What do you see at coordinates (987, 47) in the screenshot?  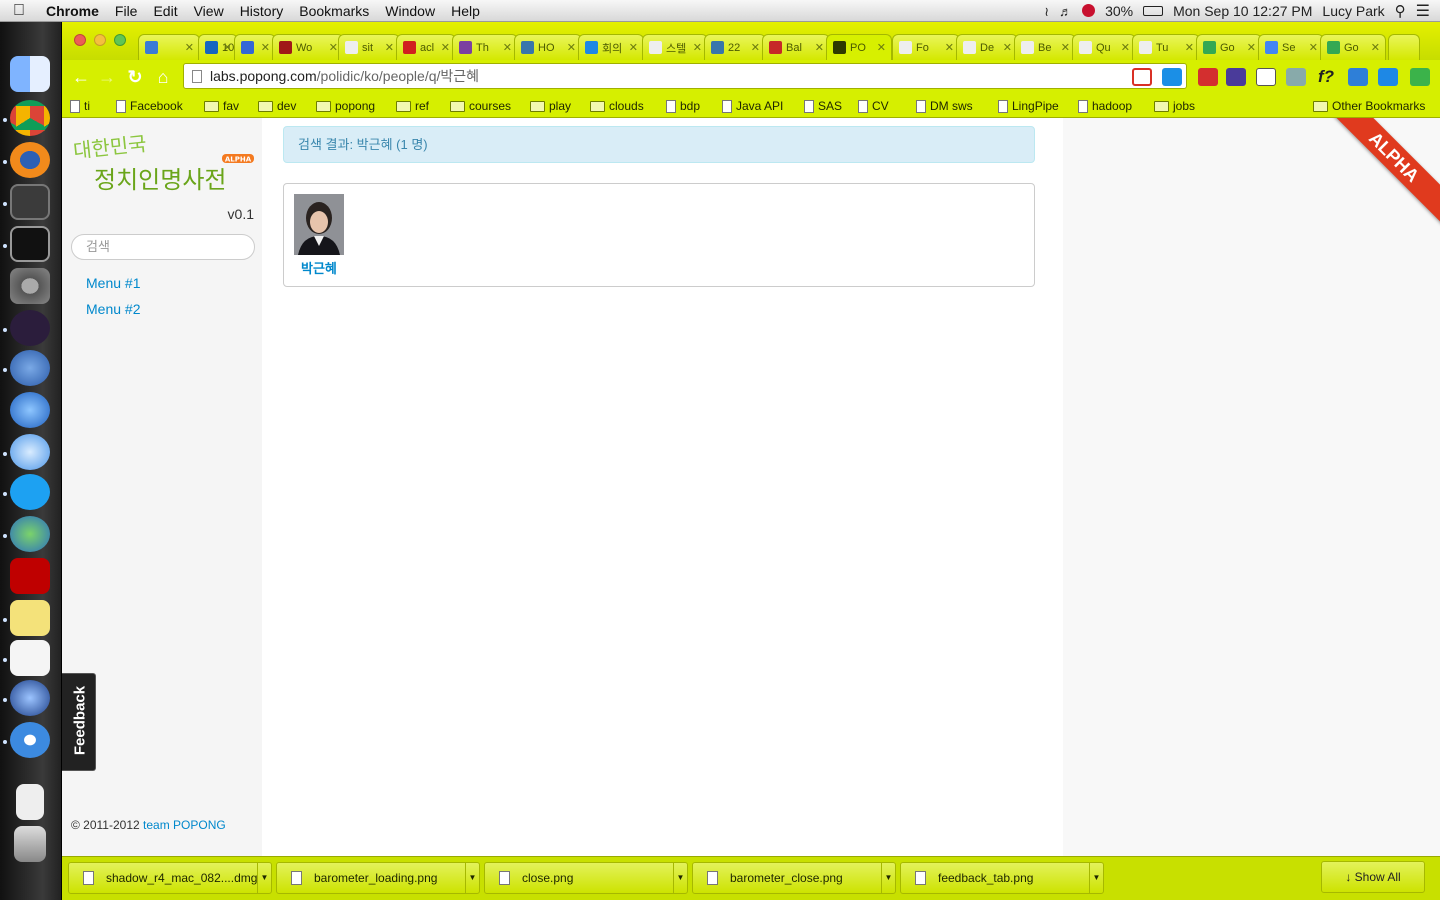 I see `browser-tab: De ✕` at bounding box center [987, 47].